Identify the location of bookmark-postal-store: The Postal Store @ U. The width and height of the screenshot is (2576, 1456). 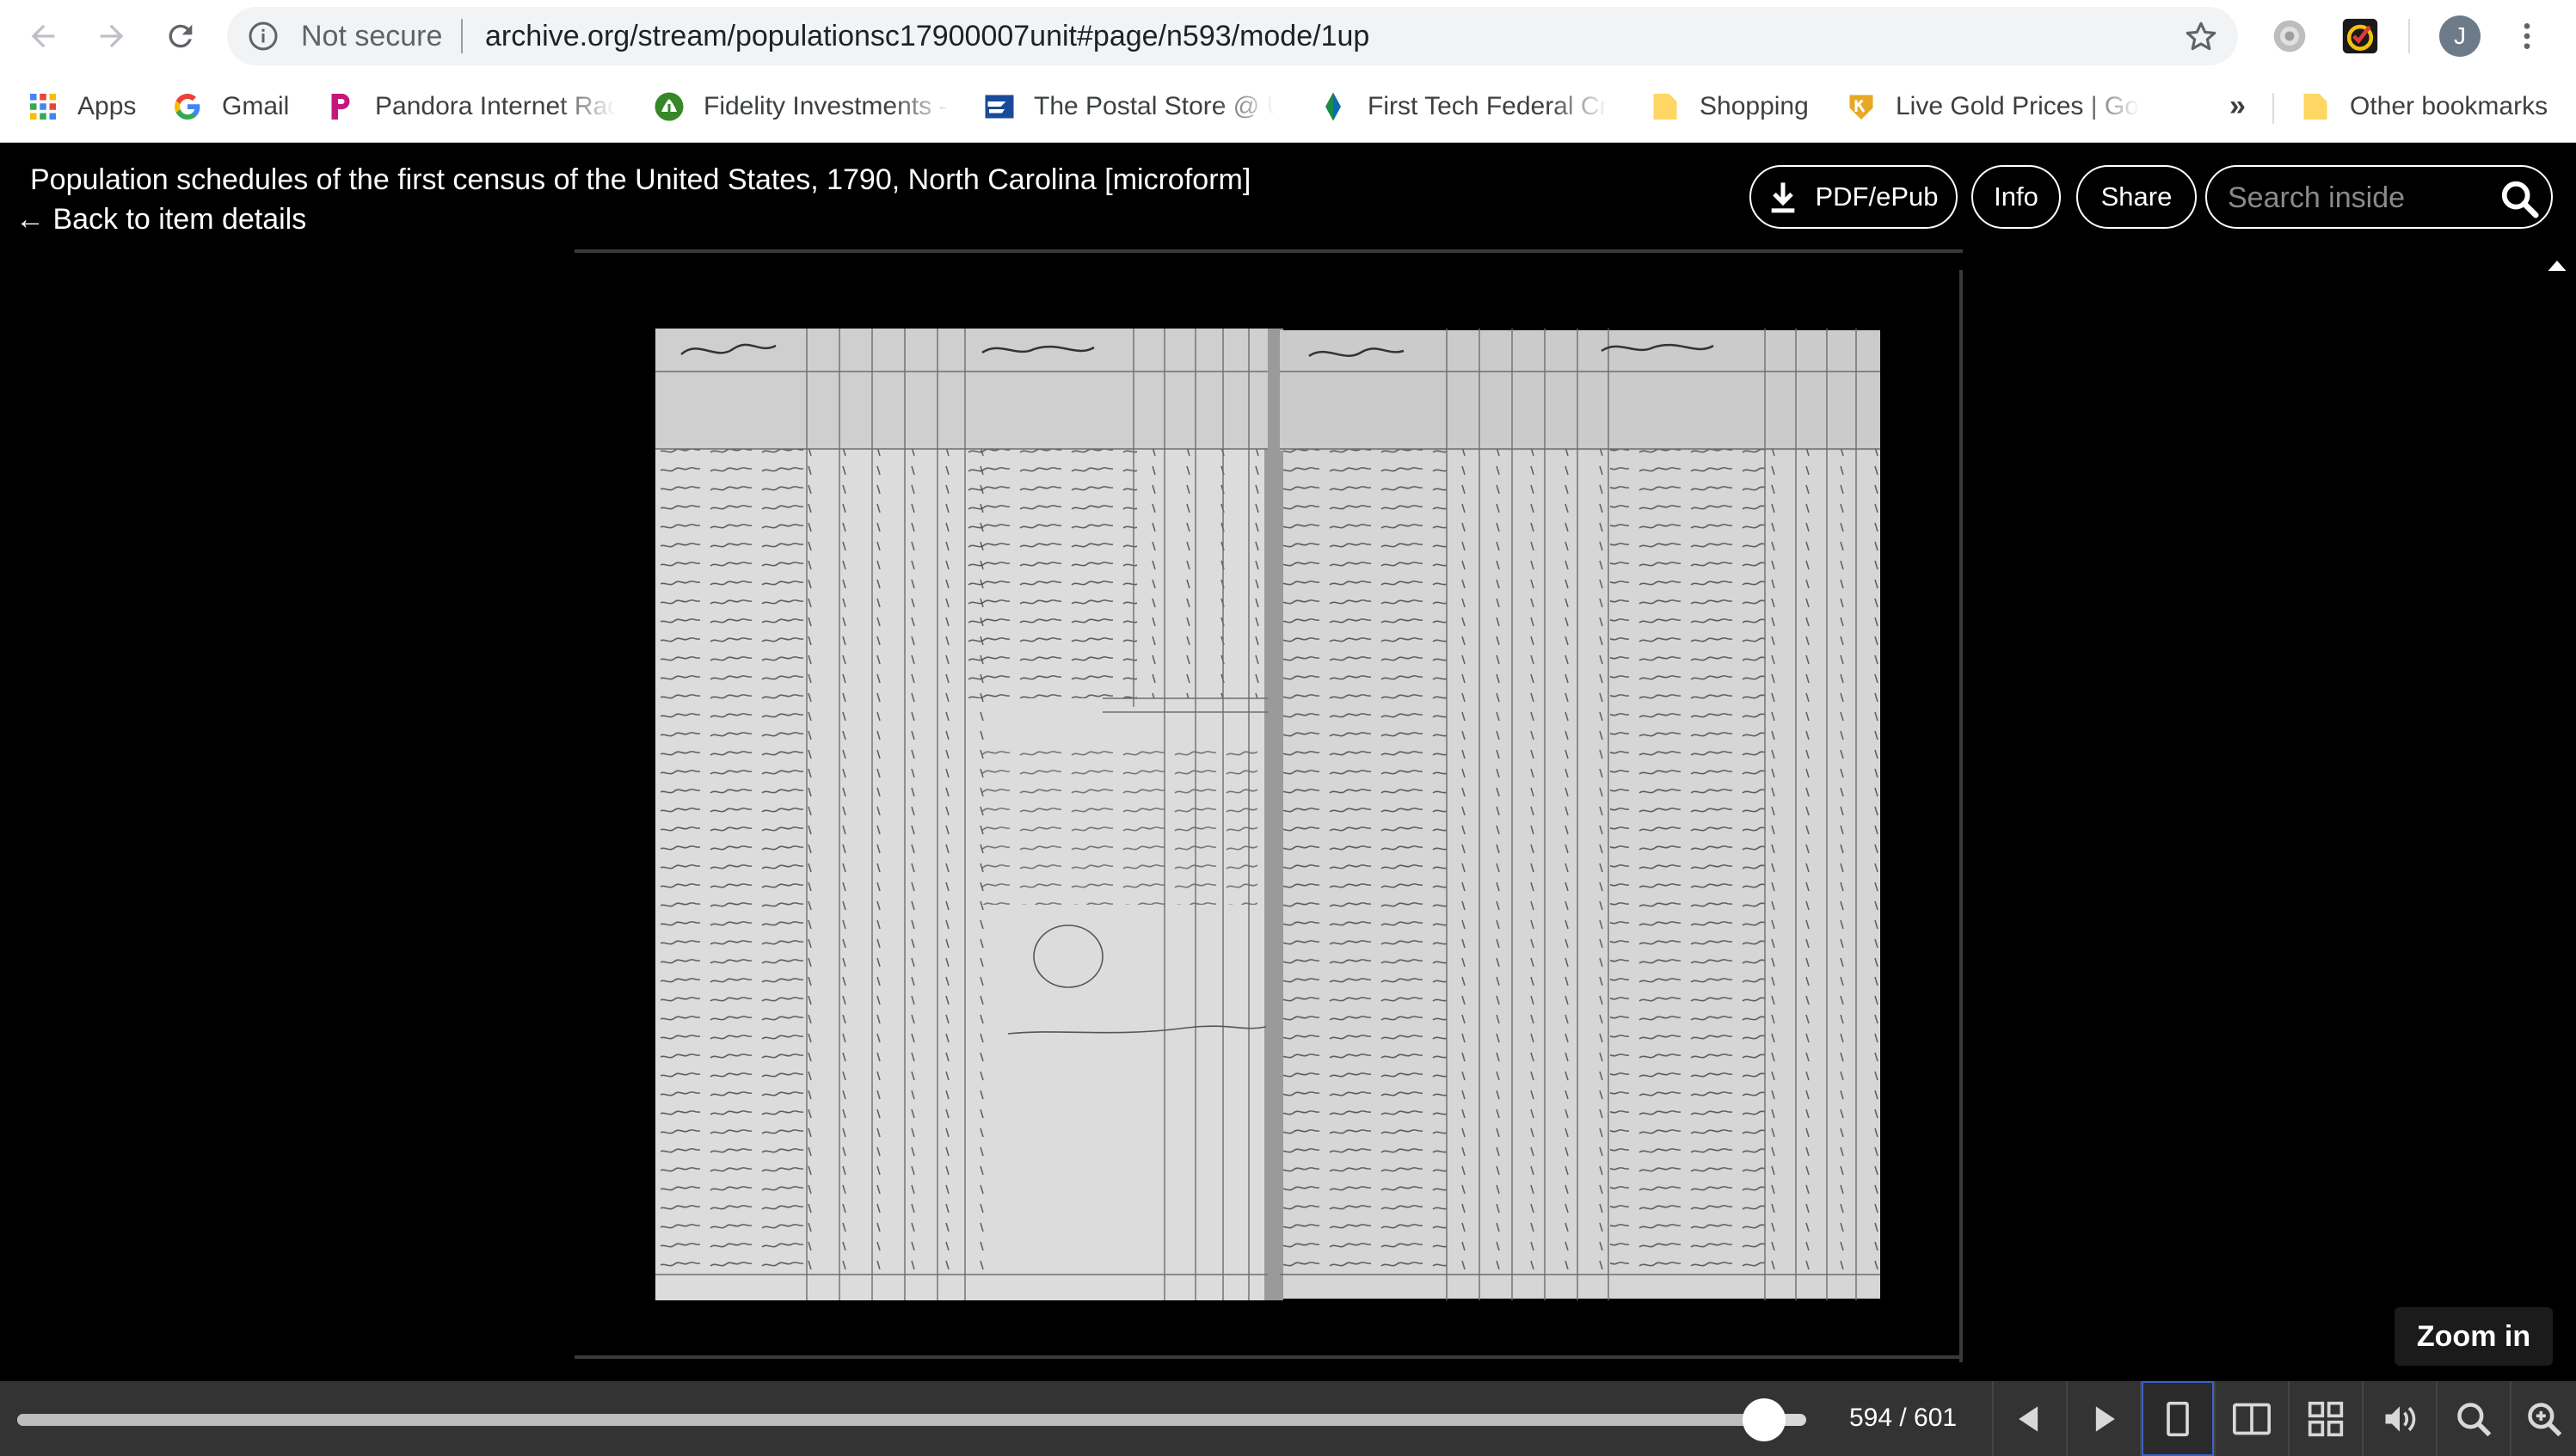
(1128, 107).